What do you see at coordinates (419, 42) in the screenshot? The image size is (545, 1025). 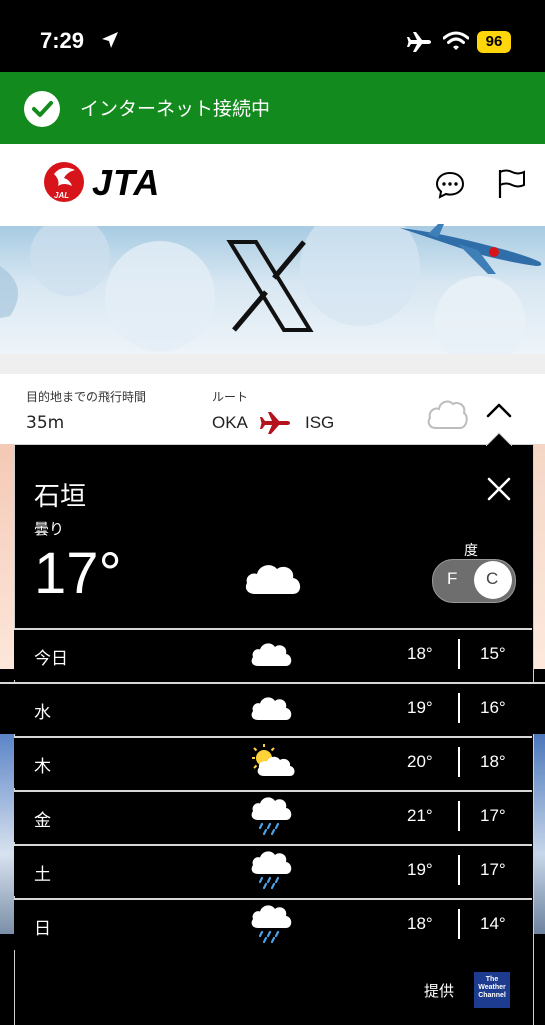 I see `airplane-mode-icon` at bounding box center [419, 42].